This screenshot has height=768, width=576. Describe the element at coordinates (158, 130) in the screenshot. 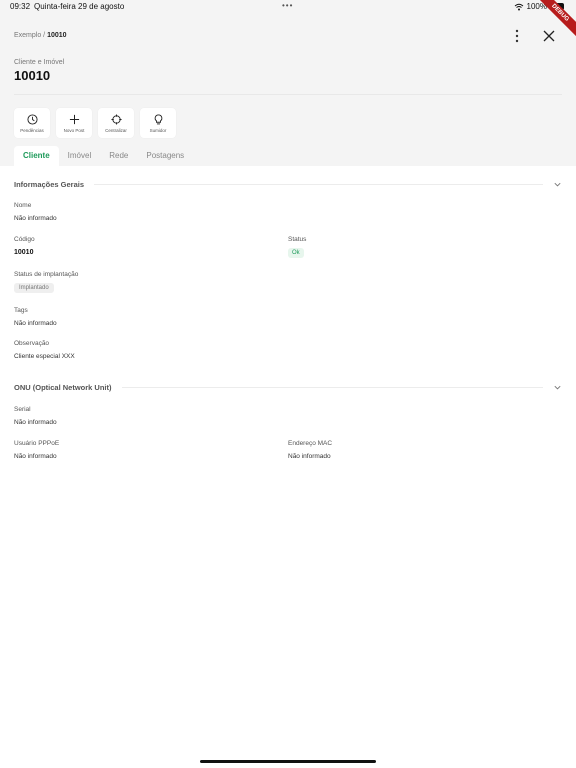

I see `action-label: Sumidor` at that location.